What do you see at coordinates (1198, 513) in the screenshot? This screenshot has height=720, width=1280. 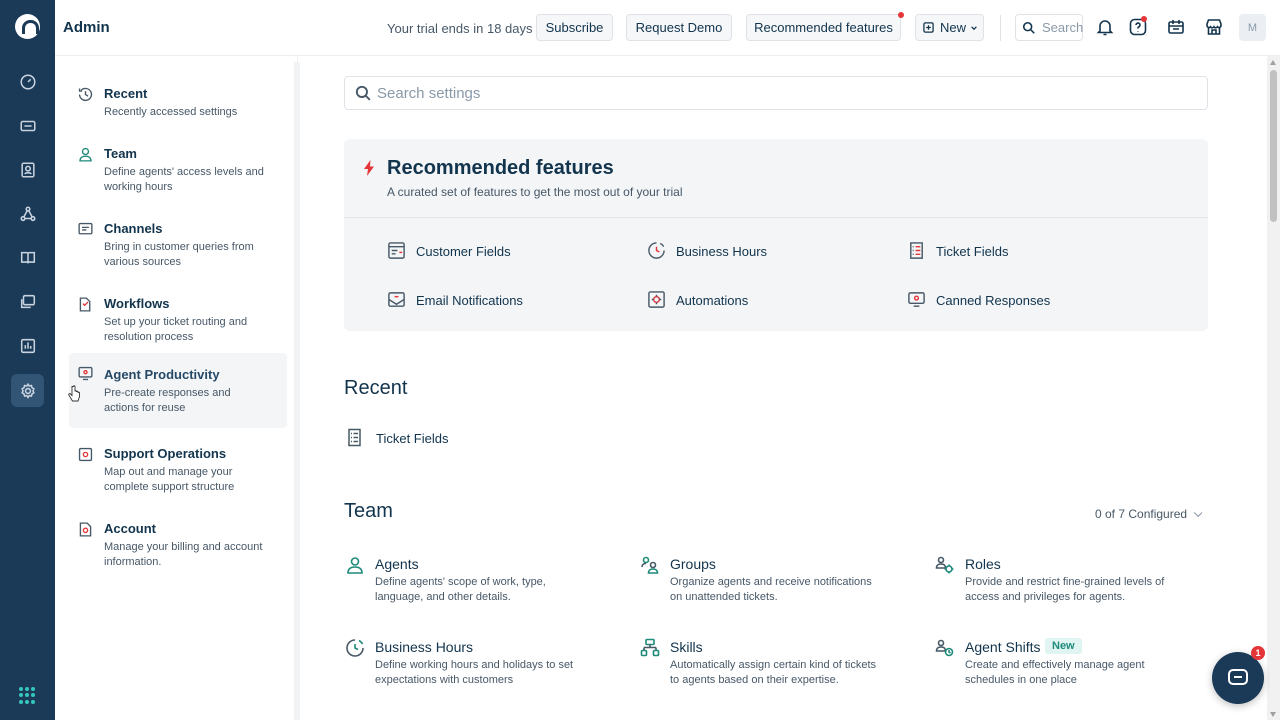 I see `chevron-down-icon` at bounding box center [1198, 513].